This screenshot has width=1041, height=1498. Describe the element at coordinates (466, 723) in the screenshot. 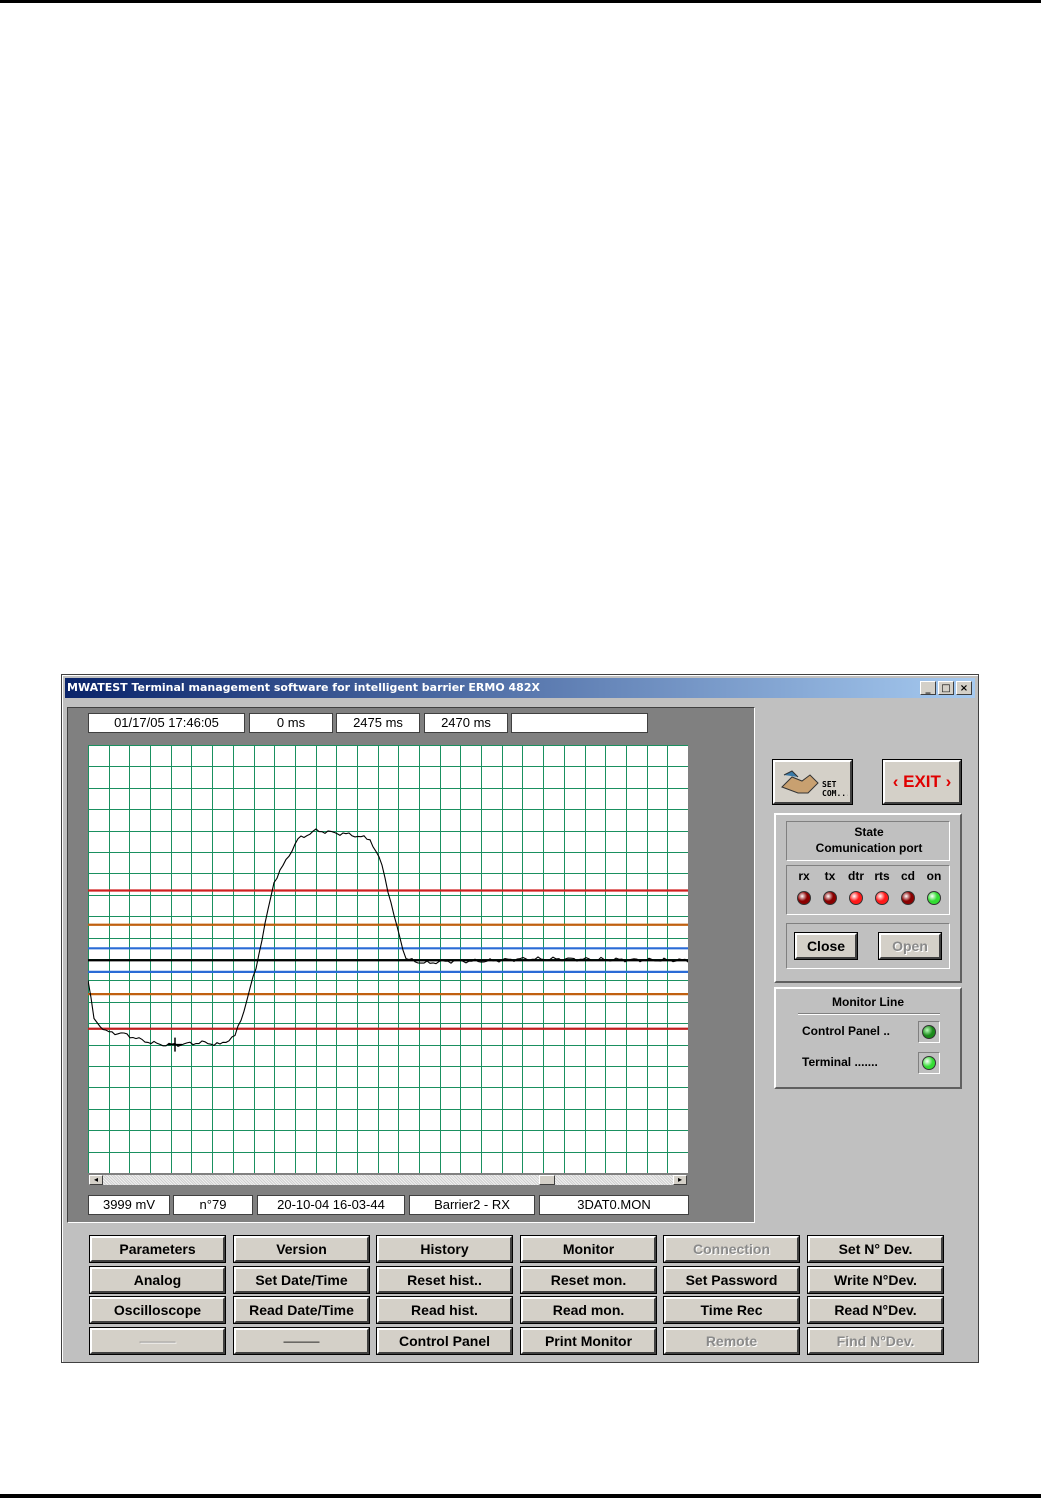

I see `duration-field: 2470 ms` at that location.